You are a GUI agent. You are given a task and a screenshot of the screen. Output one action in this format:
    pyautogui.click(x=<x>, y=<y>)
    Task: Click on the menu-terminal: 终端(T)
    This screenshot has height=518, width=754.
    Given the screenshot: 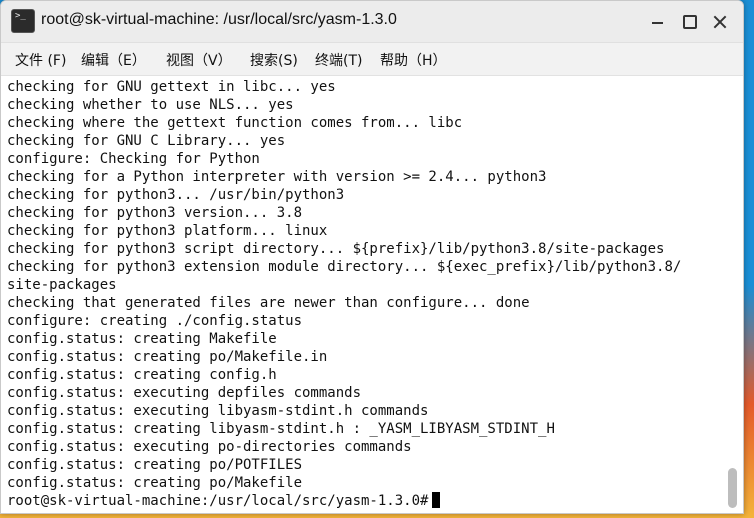 What is the action you would take?
    pyautogui.click(x=338, y=60)
    